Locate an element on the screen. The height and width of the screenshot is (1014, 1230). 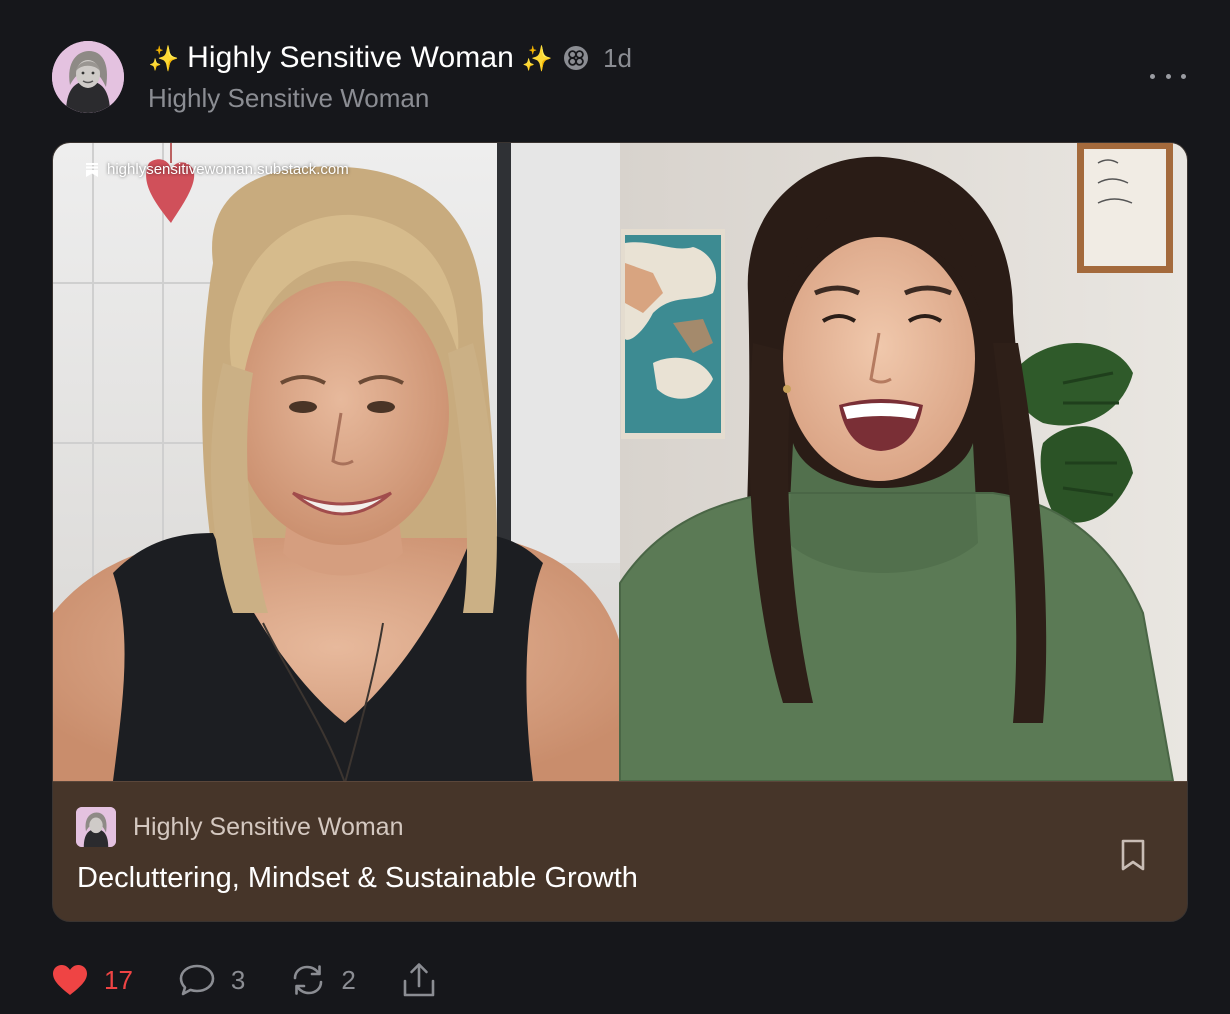
bookmark-icon is located at coordinates (1133, 855).